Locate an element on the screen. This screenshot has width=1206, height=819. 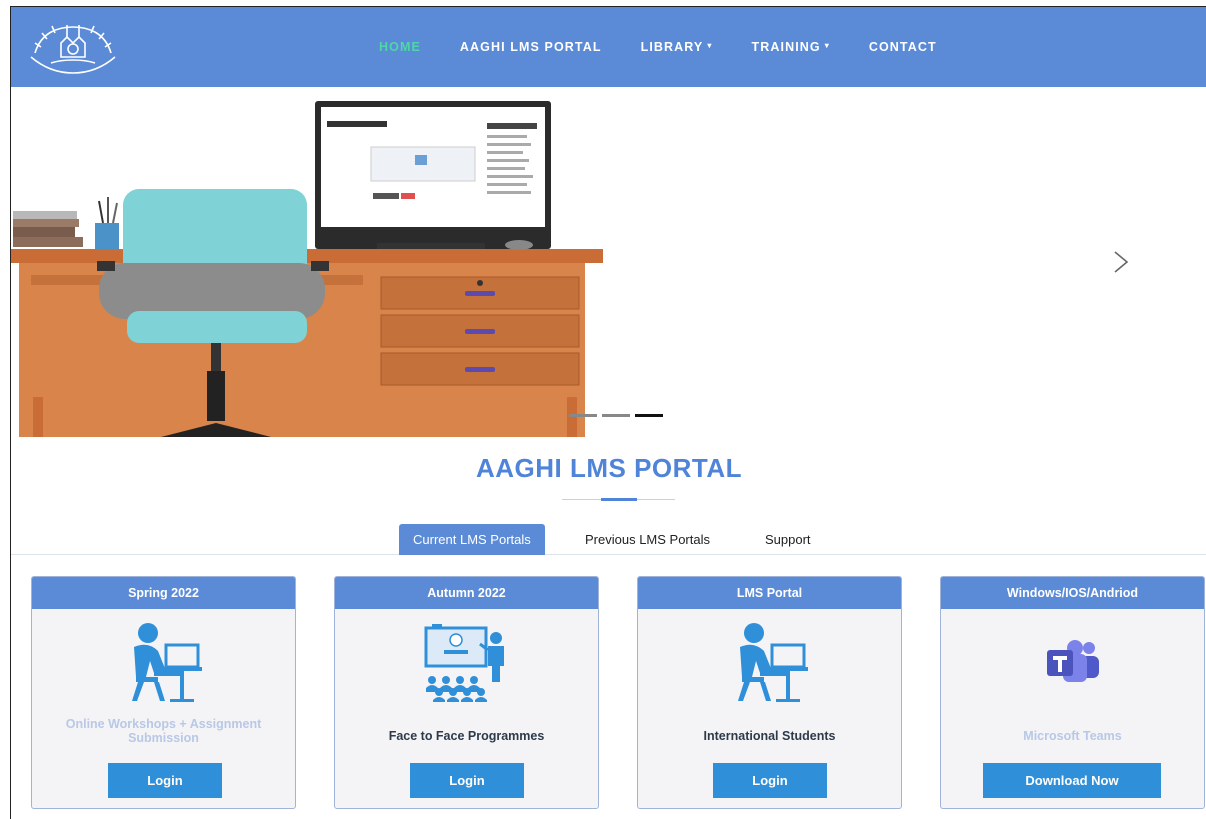
portal-card-lms-portal: LMS Portal International Students Login is located at coordinates (769, 692).